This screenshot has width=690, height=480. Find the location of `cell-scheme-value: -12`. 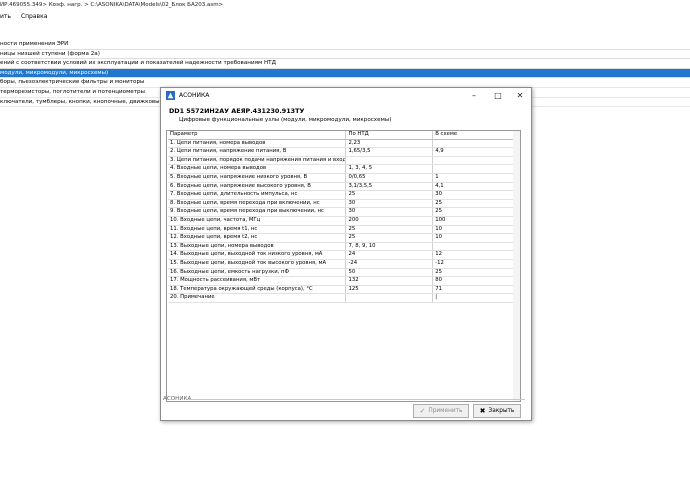

cell-scheme-value: -12 is located at coordinates (475, 263).